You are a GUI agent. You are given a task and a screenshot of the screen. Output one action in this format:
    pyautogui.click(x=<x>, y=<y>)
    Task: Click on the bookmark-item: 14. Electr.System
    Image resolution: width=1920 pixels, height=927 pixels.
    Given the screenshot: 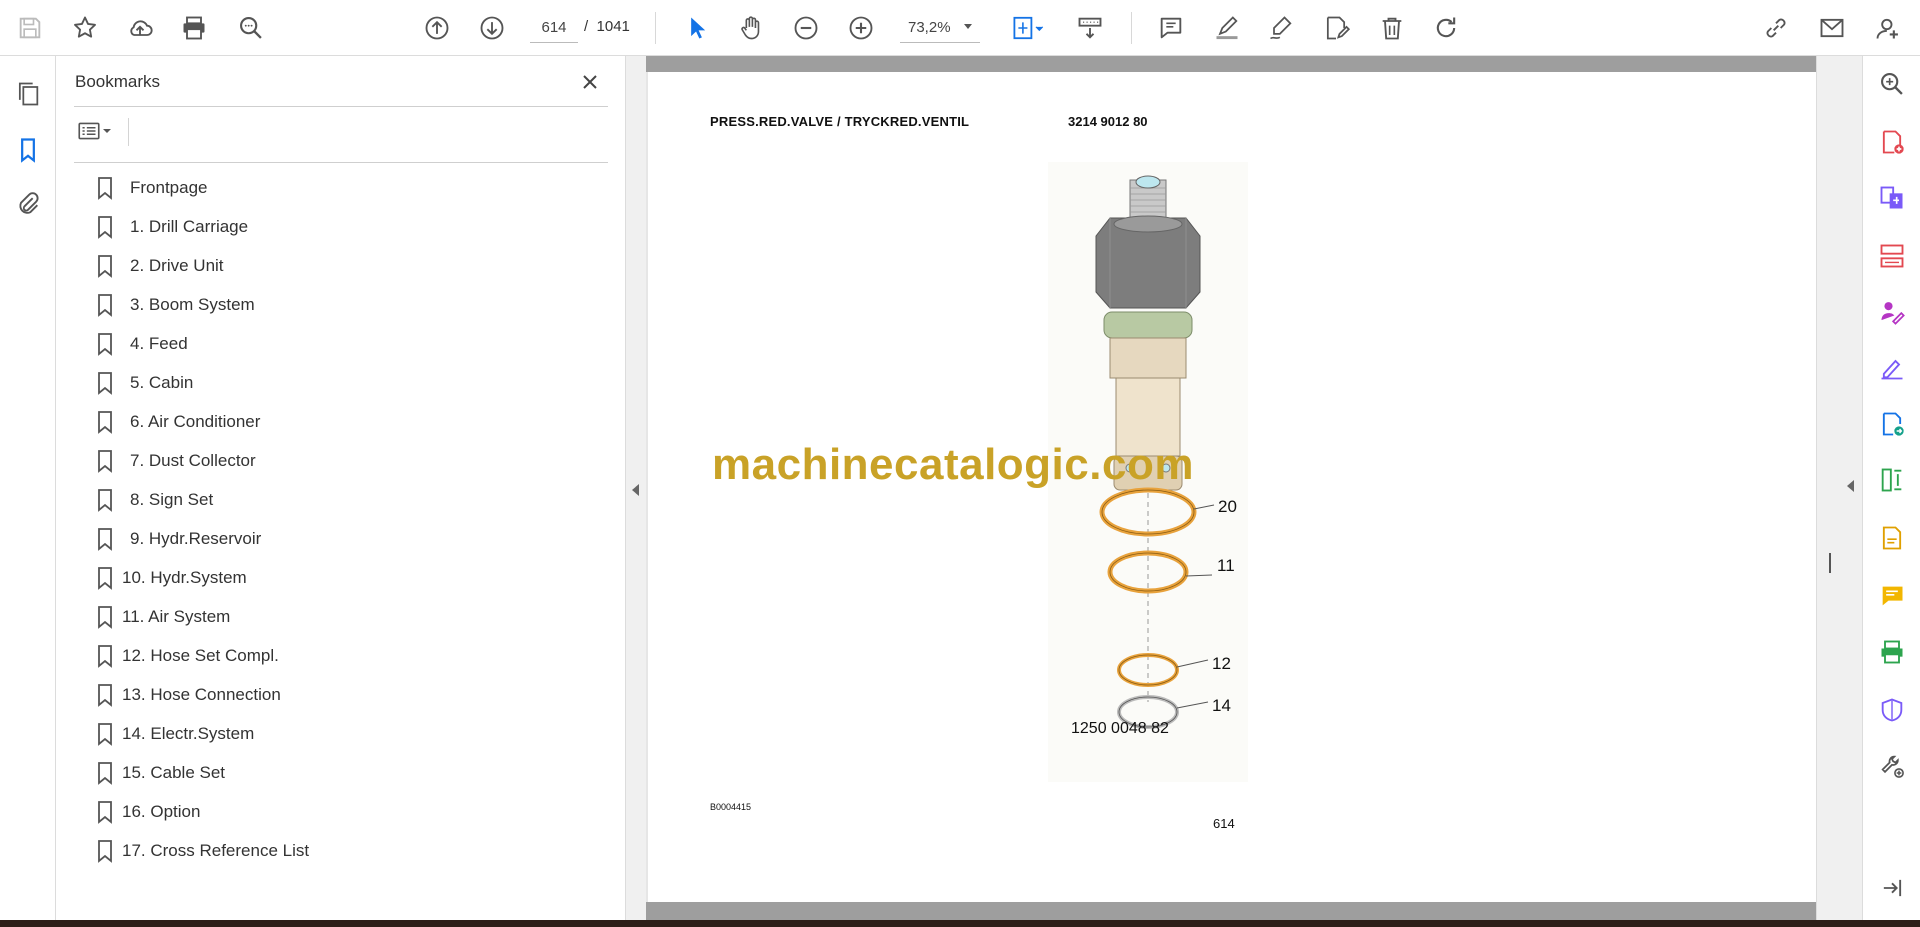 What is the action you would take?
    pyautogui.click(x=346, y=733)
    